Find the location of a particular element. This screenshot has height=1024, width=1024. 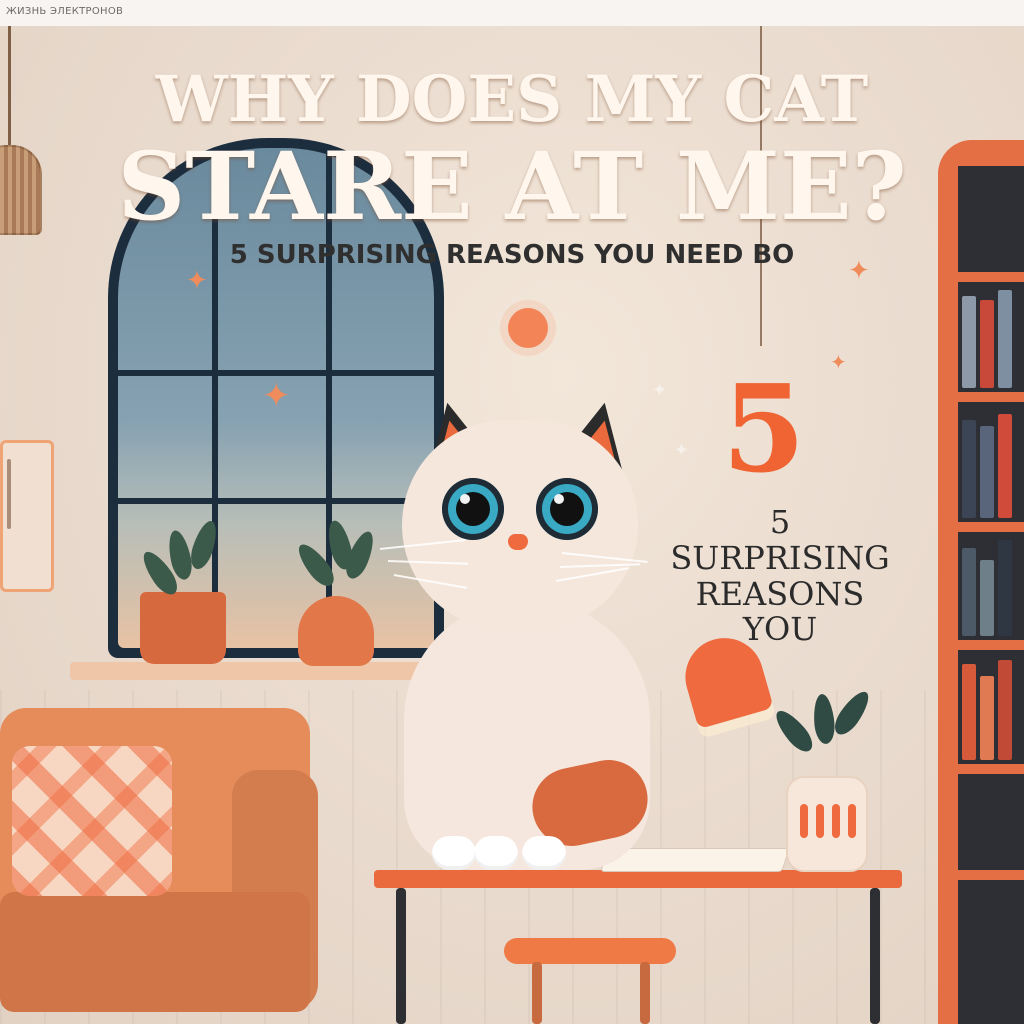

cat-eye-left is located at coordinates (473, 509).